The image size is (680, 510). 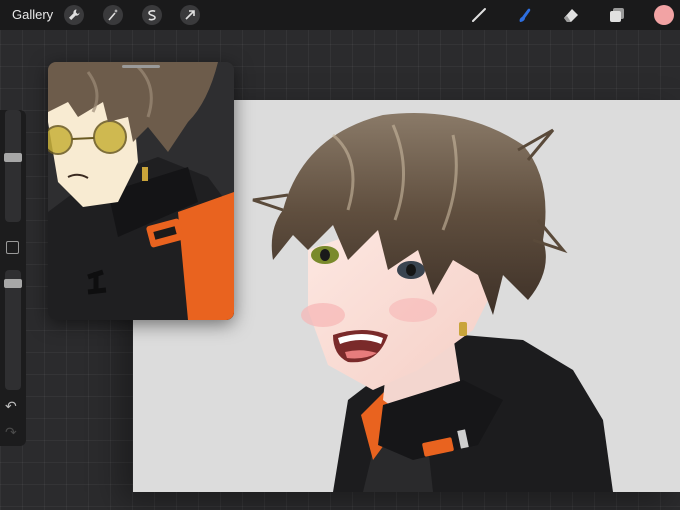 I want to click on brush-size-slider, so click(x=13, y=166).